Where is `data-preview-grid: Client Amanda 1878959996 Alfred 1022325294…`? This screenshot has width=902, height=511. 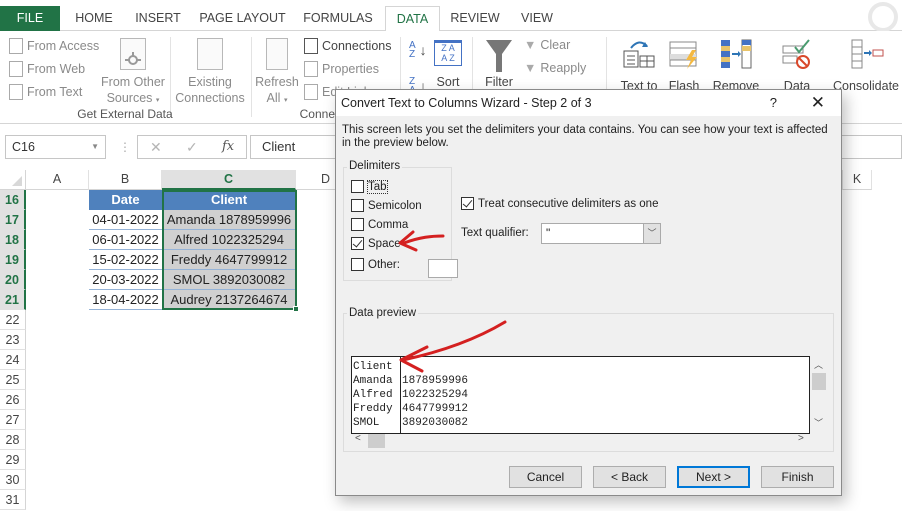
data-preview-grid: Client Amanda 1878959996 Alfred 1022325294… is located at coordinates (580, 395).